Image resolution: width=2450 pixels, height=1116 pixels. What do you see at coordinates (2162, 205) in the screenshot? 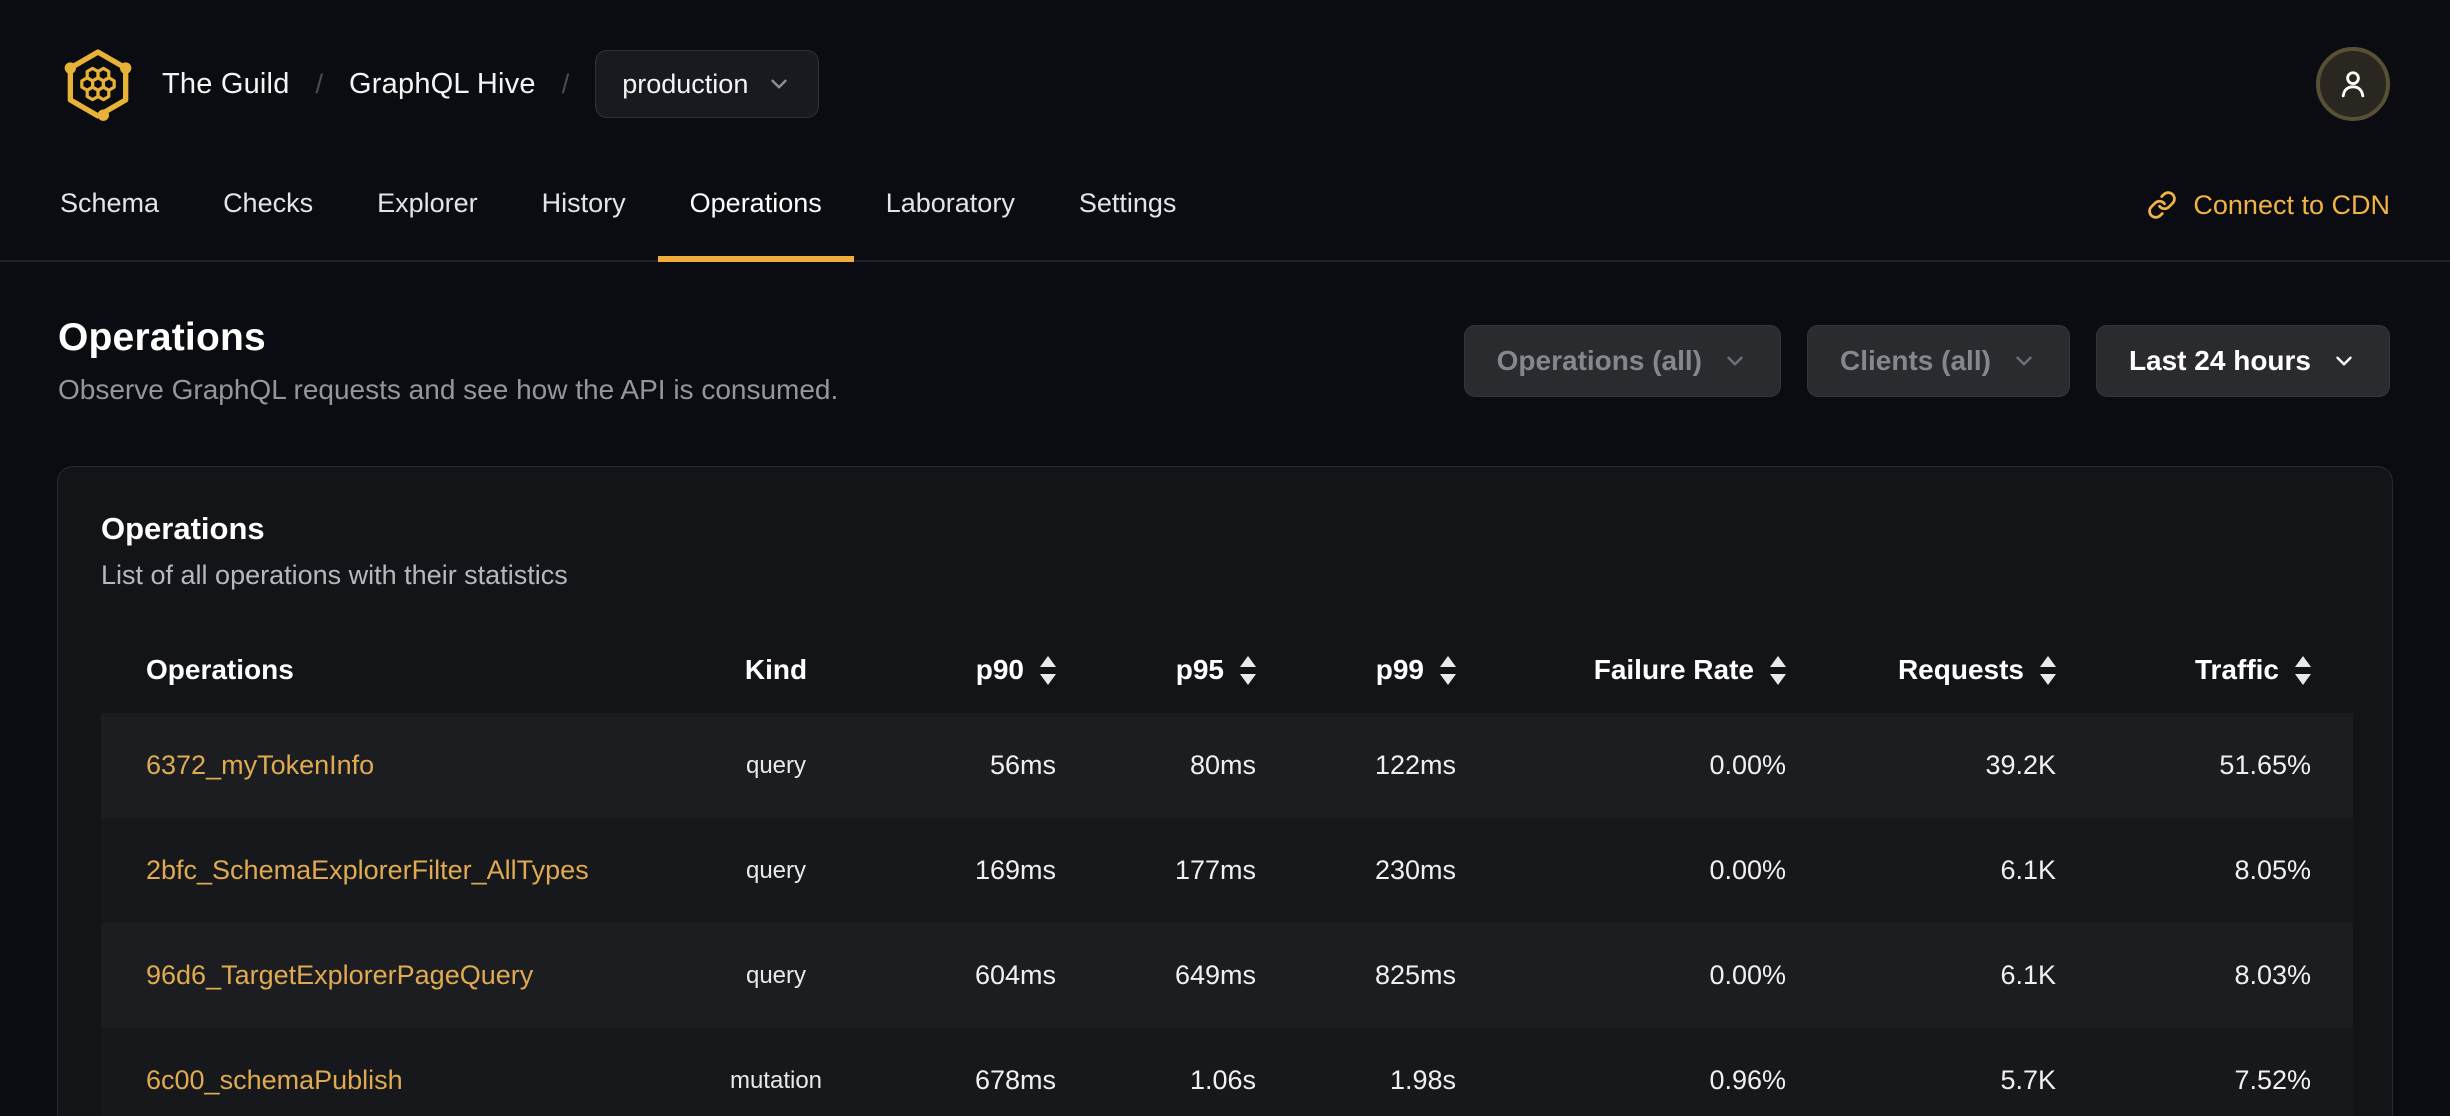
I see `link-icon` at bounding box center [2162, 205].